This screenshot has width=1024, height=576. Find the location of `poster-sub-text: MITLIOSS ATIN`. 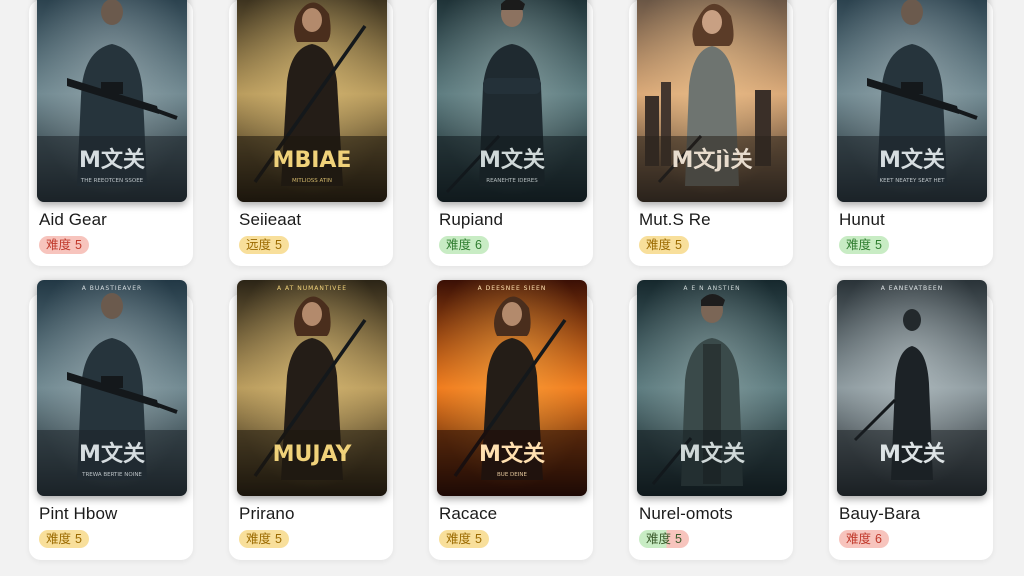

poster-sub-text: MITLIOSS ATIN is located at coordinates (312, 181).